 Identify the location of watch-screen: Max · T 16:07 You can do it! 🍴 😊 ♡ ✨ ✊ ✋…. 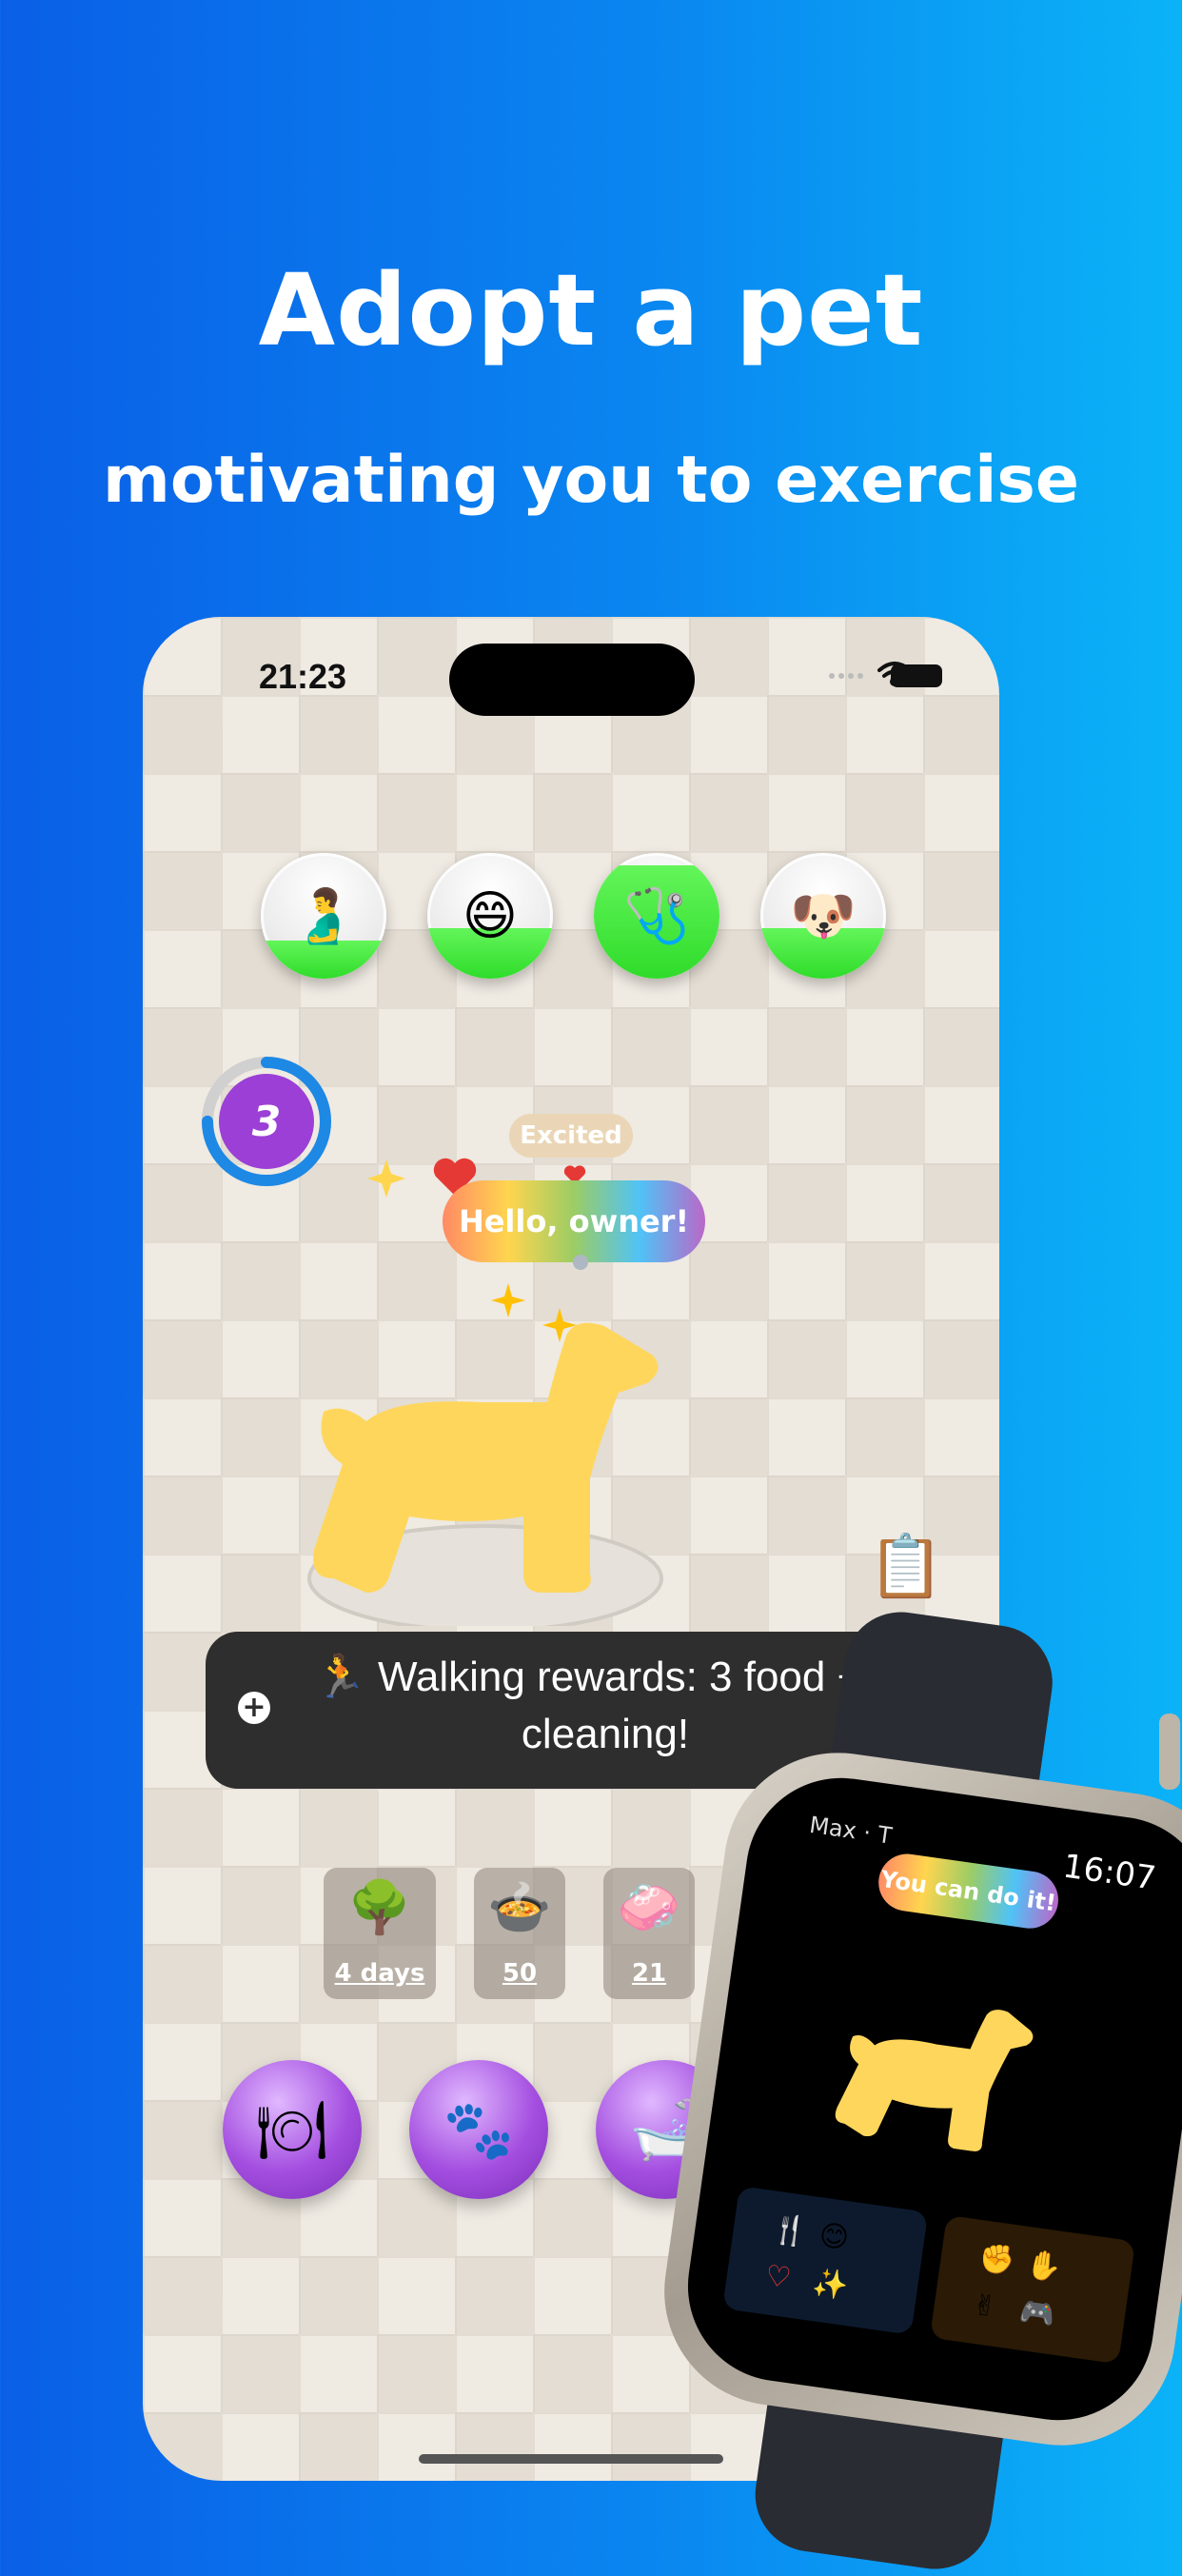
(928, 2099).